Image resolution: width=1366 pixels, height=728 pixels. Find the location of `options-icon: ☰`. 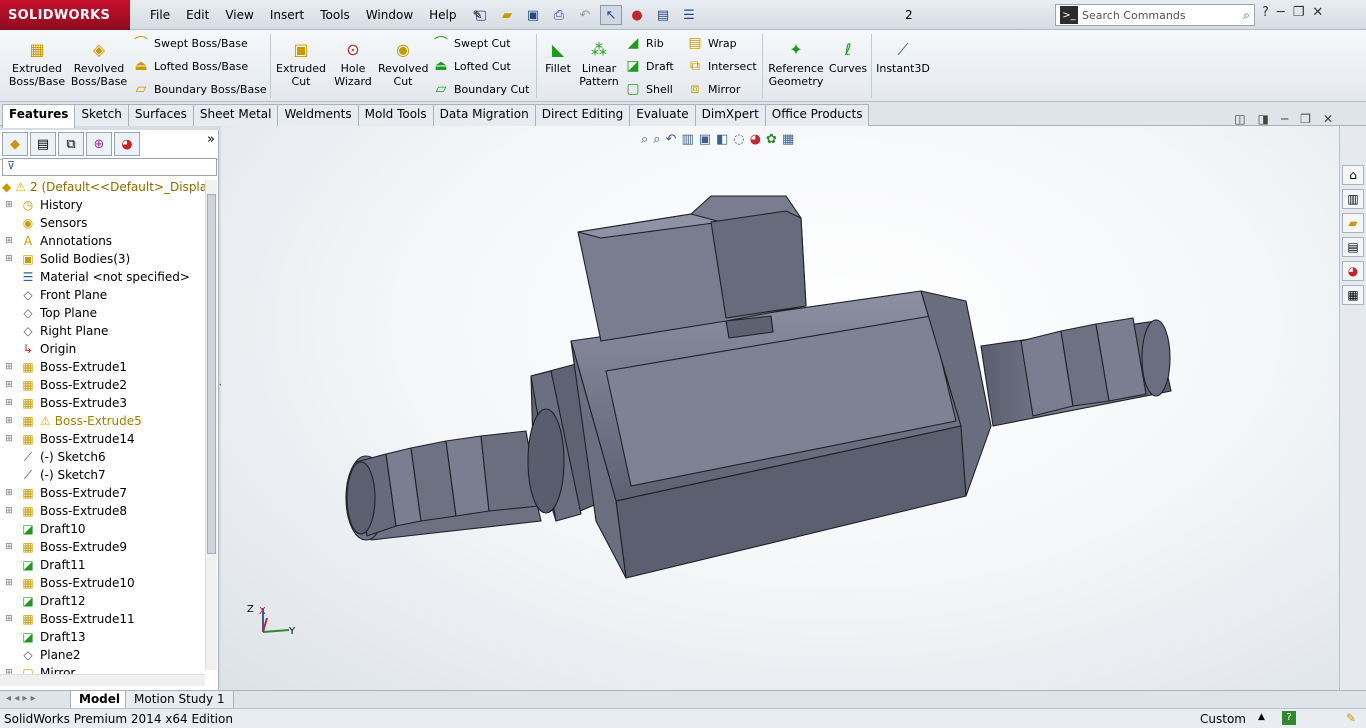

options-icon: ☰ is located at coordinates (689, 15).